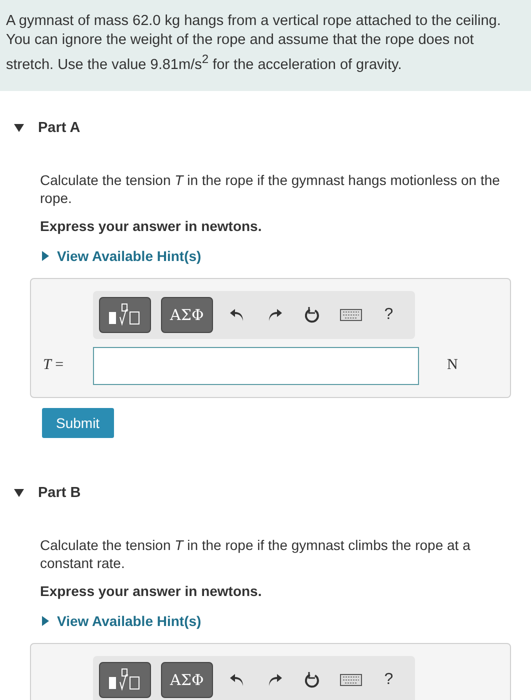  What do you see at coordinates (253, 43) in the screenshot?
I see `problem-text: A gymnast of mass 62.0 kg hangs from a vertical rope attached to the ceiling. You can ignore the weight of the rope and assume that the rope does not stretch. Use the value 9.81m/s$^{2}$ for the acceleration of gravity.` at bounding box center [253, 43].